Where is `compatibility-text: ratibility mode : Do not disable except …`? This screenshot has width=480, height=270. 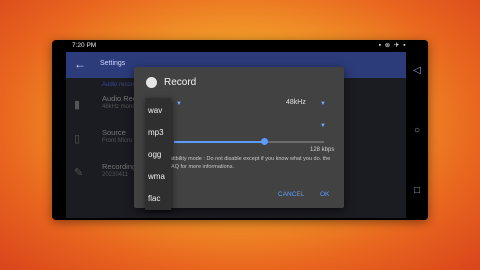 compatibility-text: ratibility mode : Do not disable except … is located at coordinates (249, 163).